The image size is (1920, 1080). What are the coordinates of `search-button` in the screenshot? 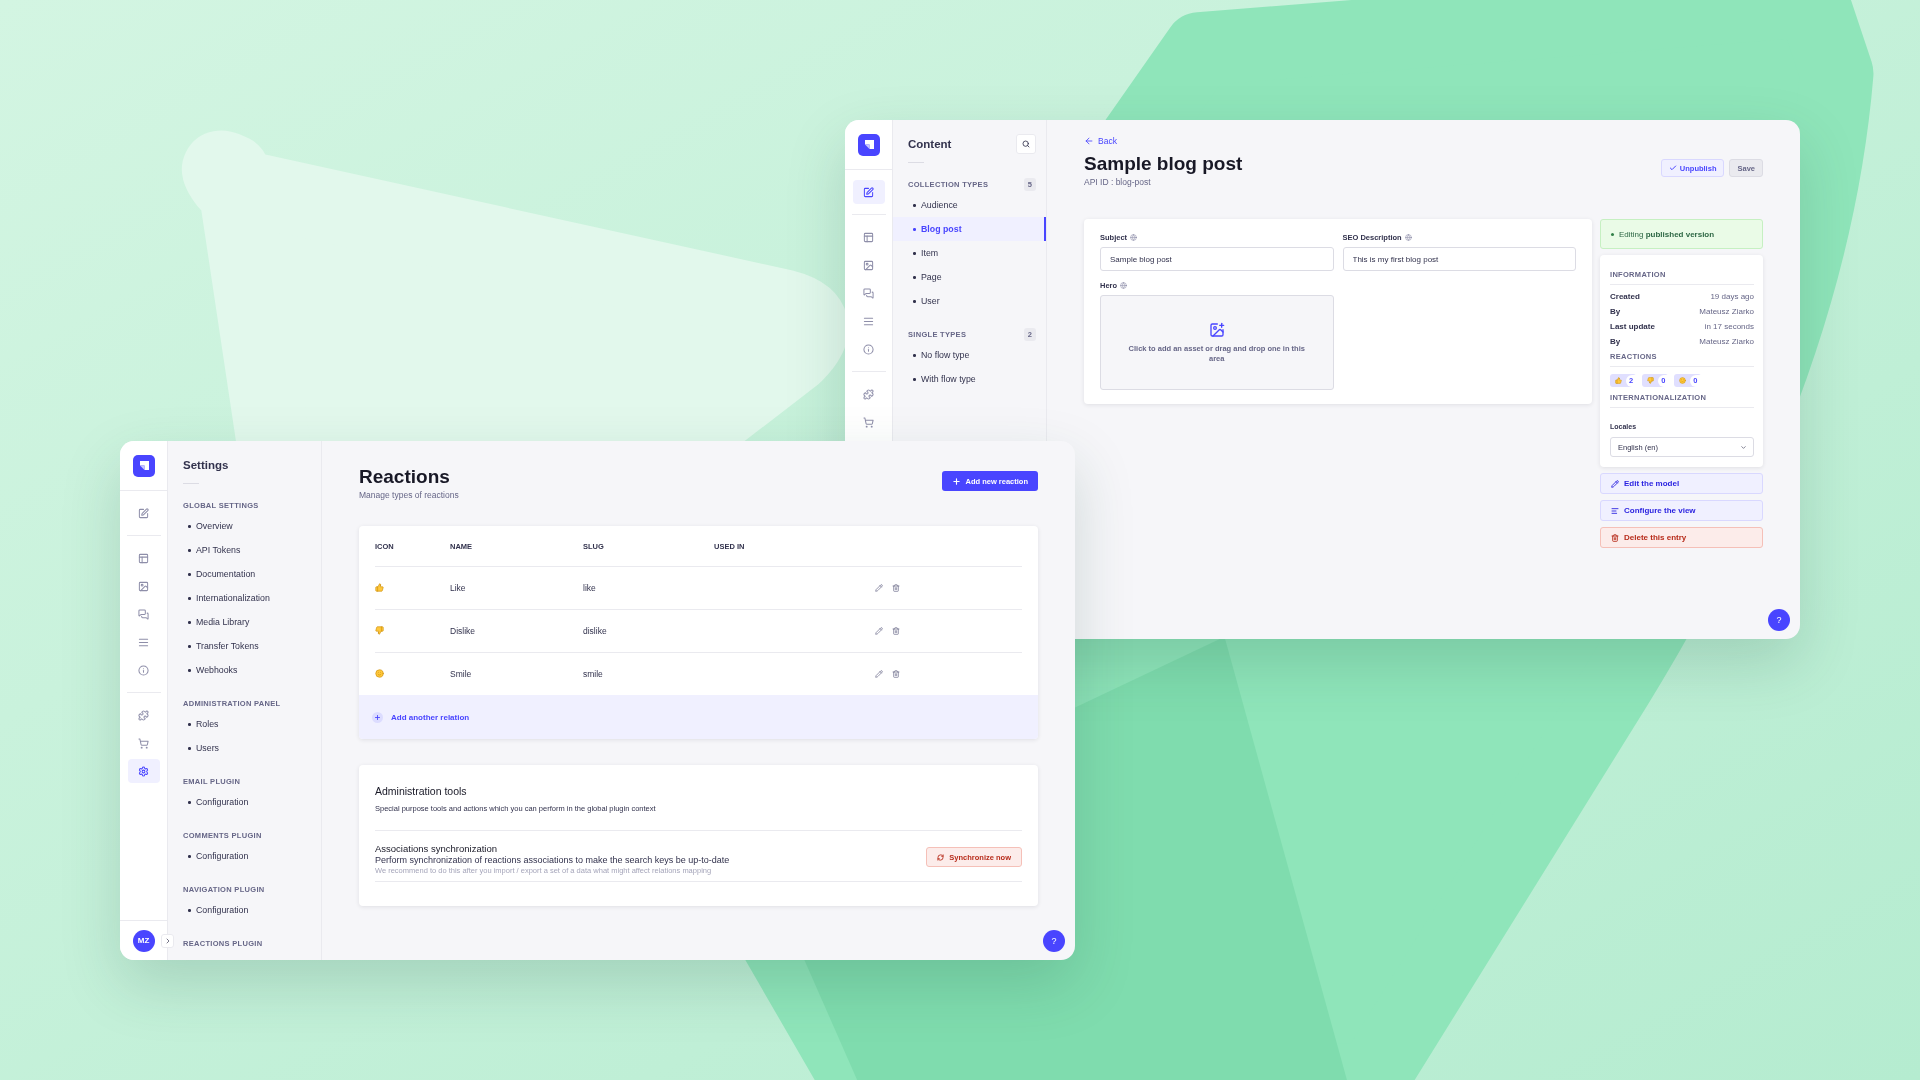 It's located at (1026, 144).